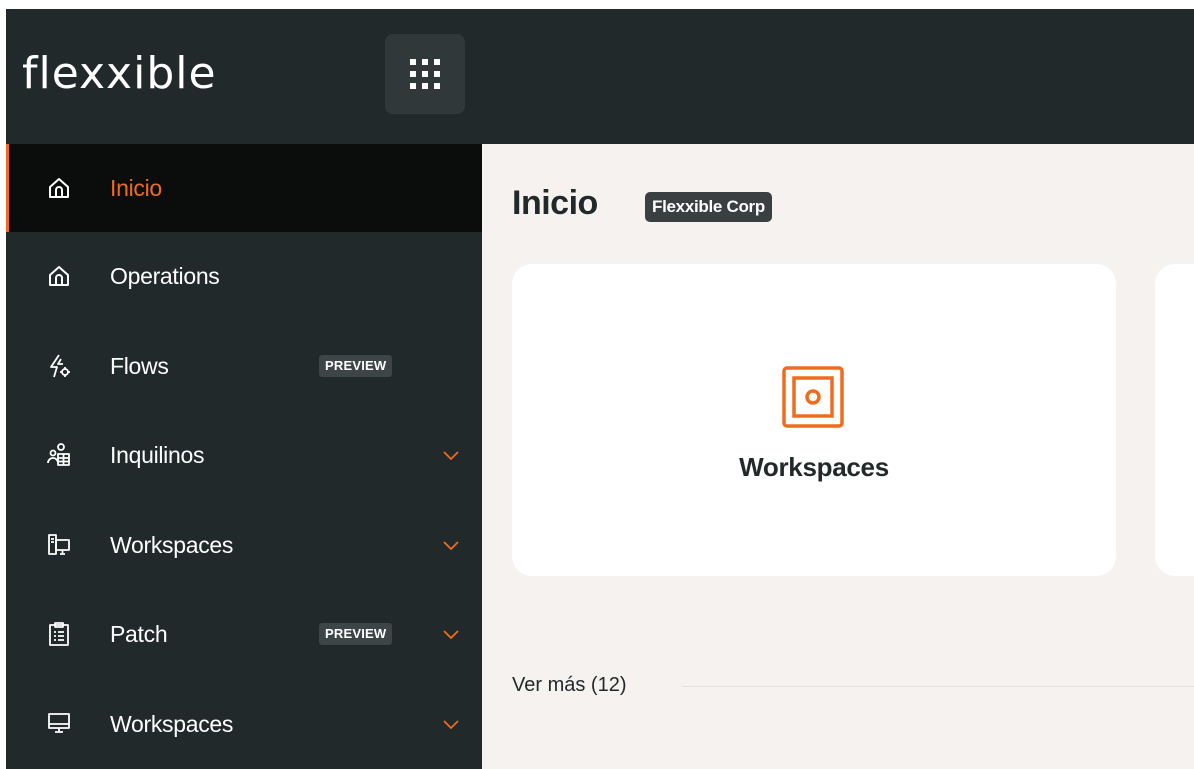 This screenshot has height=769, width=1194. What do you see at coordinates (244, 366) in the screenshot?
I see `sidebar-item-flows: Flows PREVIEW` at bounding box center [244, 366].